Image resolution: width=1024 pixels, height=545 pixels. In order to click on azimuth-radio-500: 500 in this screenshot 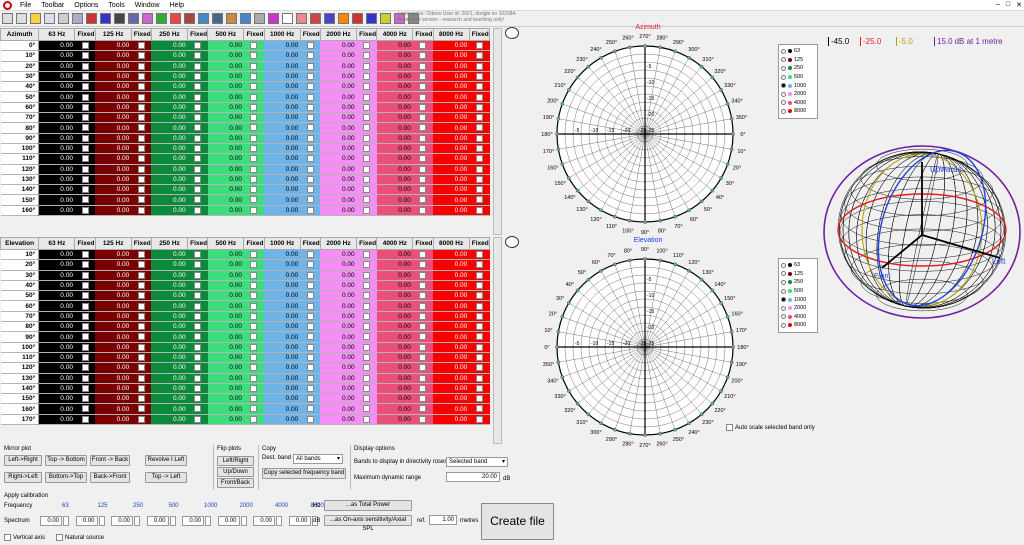, I will do `click(798, 77)`.